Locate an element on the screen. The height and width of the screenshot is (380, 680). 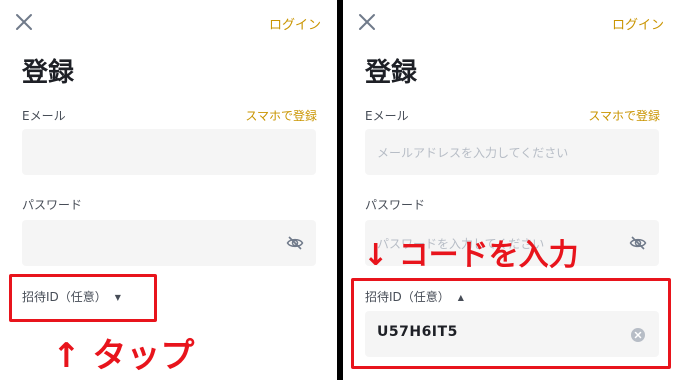
email-placeholder: メールアドレスを入力してください is located at coordinates (473, 153).